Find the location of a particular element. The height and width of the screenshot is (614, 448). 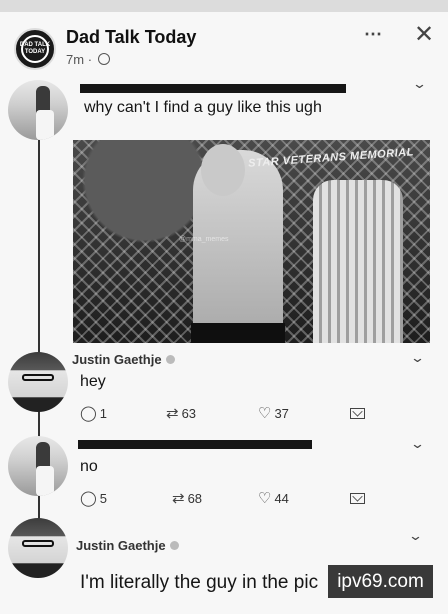

reply-button: ◯ 1 is located at coordinates (93, 413).